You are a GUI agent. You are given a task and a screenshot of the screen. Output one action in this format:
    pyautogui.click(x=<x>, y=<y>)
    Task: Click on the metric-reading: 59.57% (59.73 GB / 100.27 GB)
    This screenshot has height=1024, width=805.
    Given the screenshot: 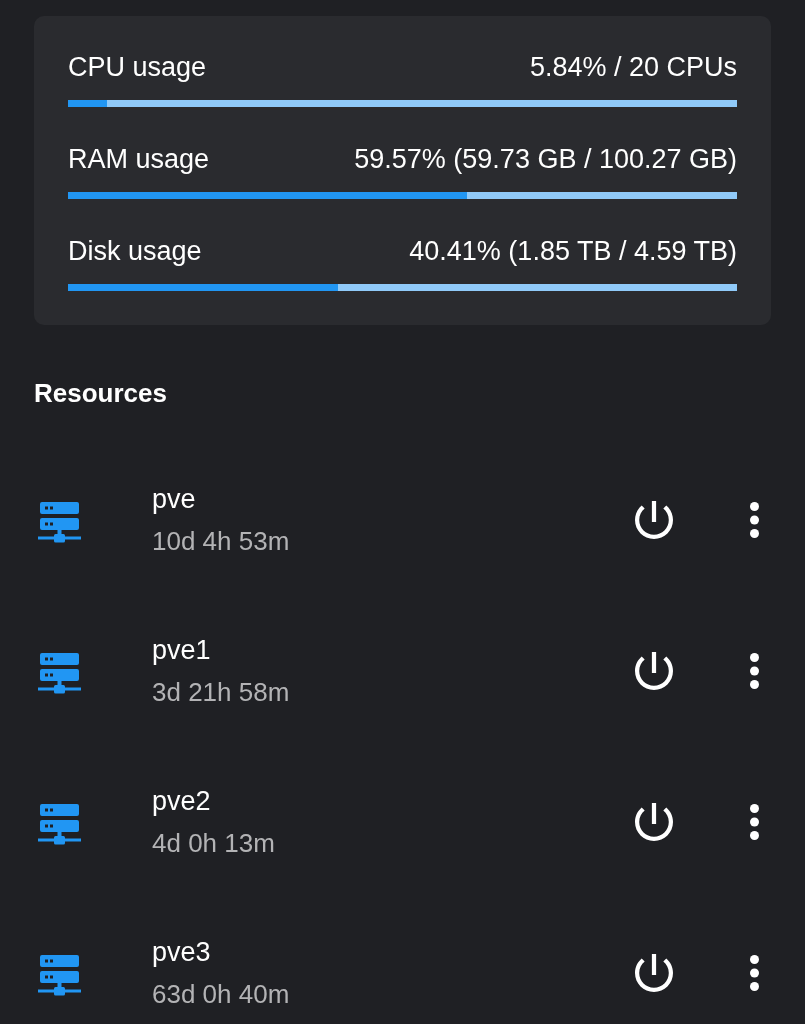 What is the action you would take?
    pyautogui.click(x=545, y=159)
    